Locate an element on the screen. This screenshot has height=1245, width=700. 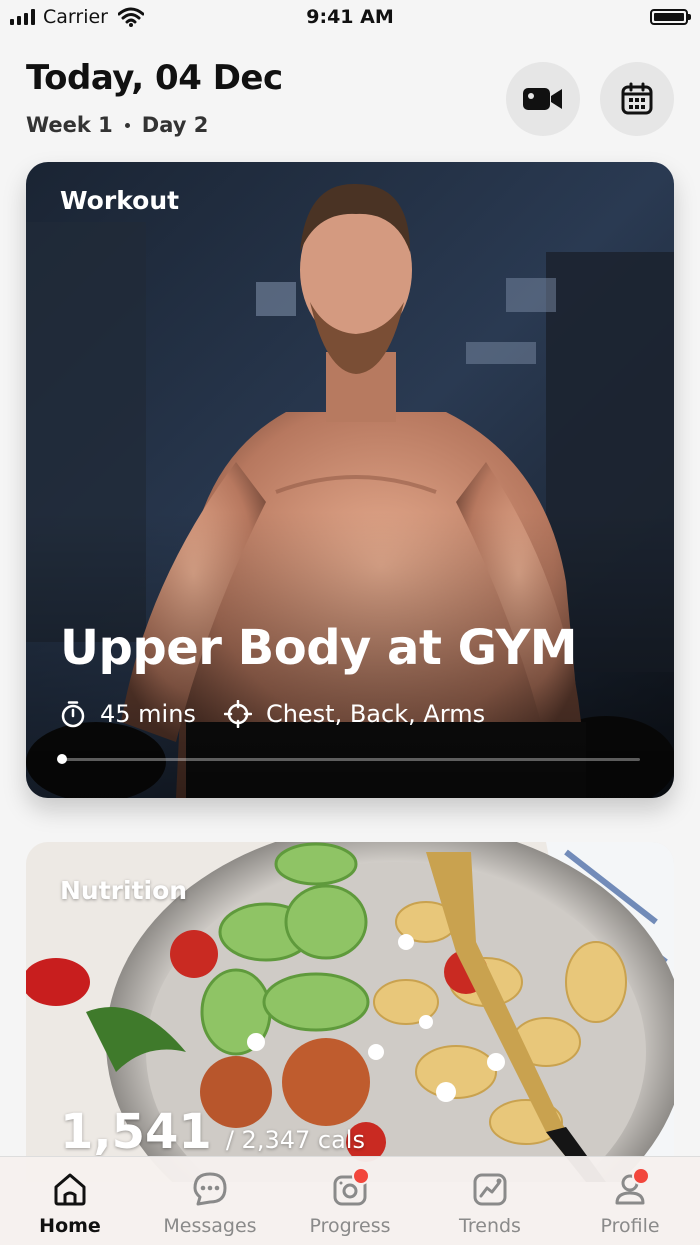
page-title: Today, 04 Dec is located at coordinates (154, 78).